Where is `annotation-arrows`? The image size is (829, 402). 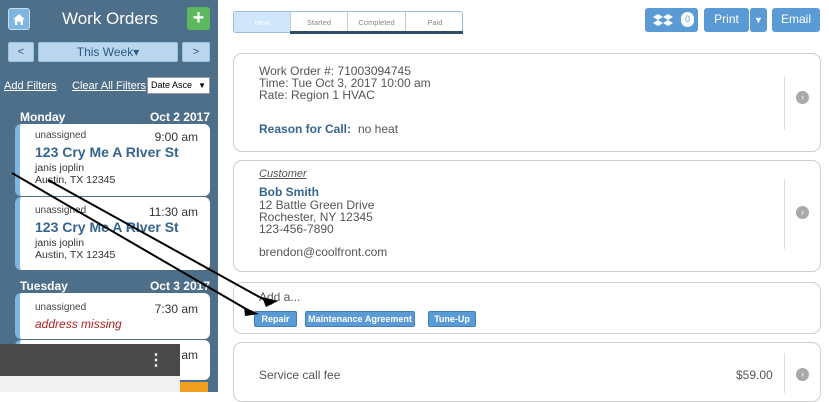
annotation-arrows is located at coordinates (144, 244).